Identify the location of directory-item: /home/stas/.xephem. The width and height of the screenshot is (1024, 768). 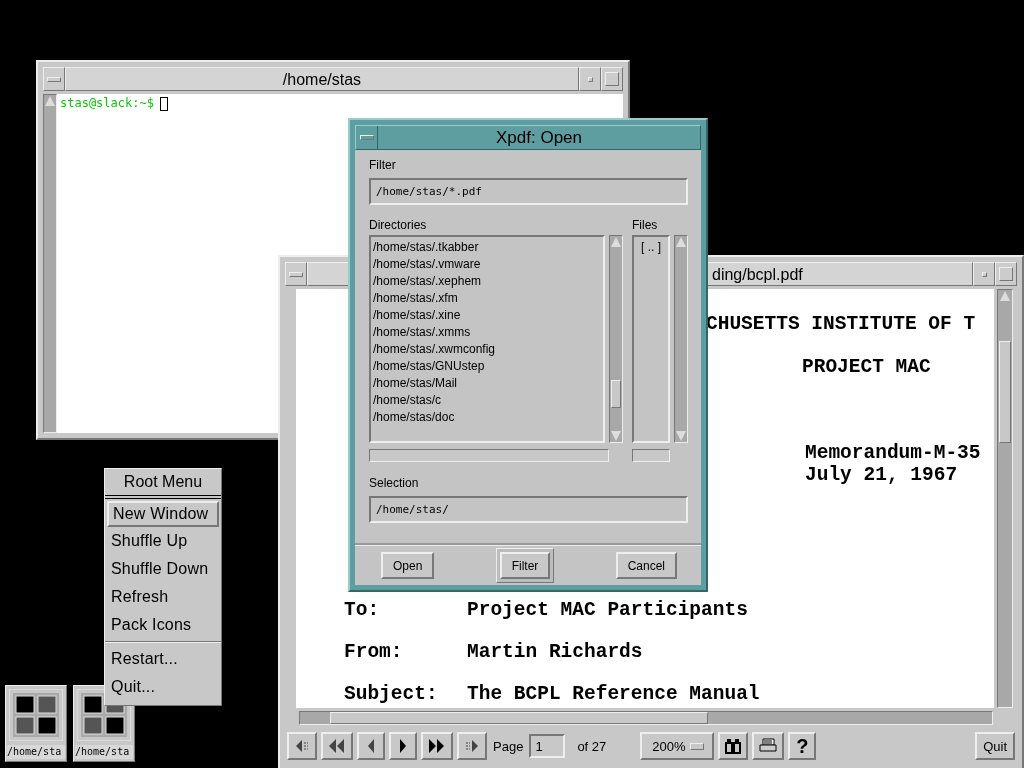
(487, 281).